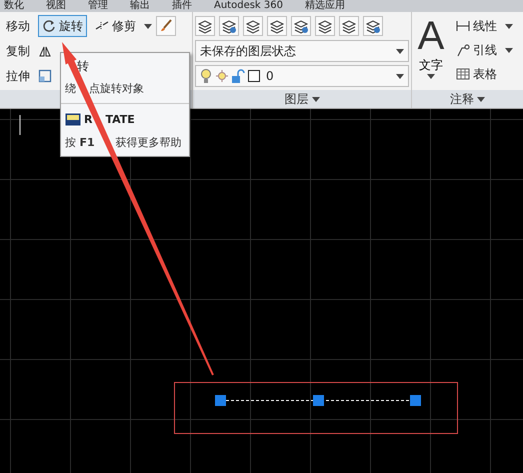 The image size is (523, 473). What do you see at coordinates (463, 26) in the screenshot?
I see `dimension-icon` at bounding box center [463, 26].